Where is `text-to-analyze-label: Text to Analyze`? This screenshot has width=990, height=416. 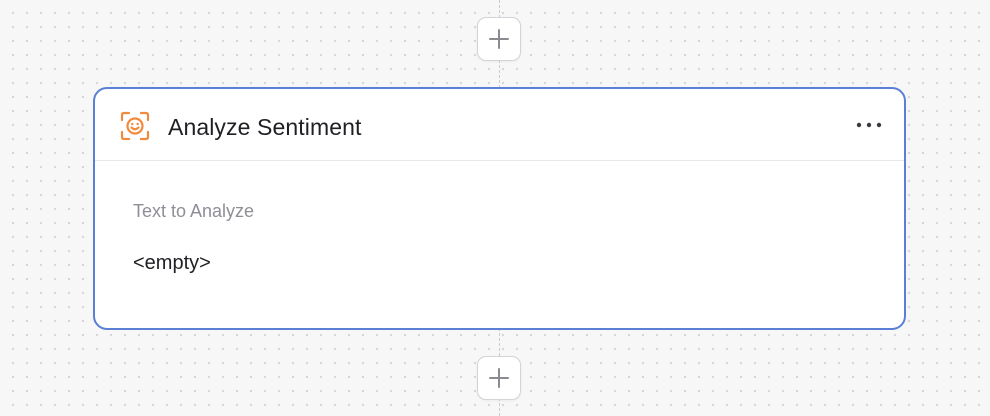
text-to-analyze-label: Text to Analyze is located at coordinates (194, 211).